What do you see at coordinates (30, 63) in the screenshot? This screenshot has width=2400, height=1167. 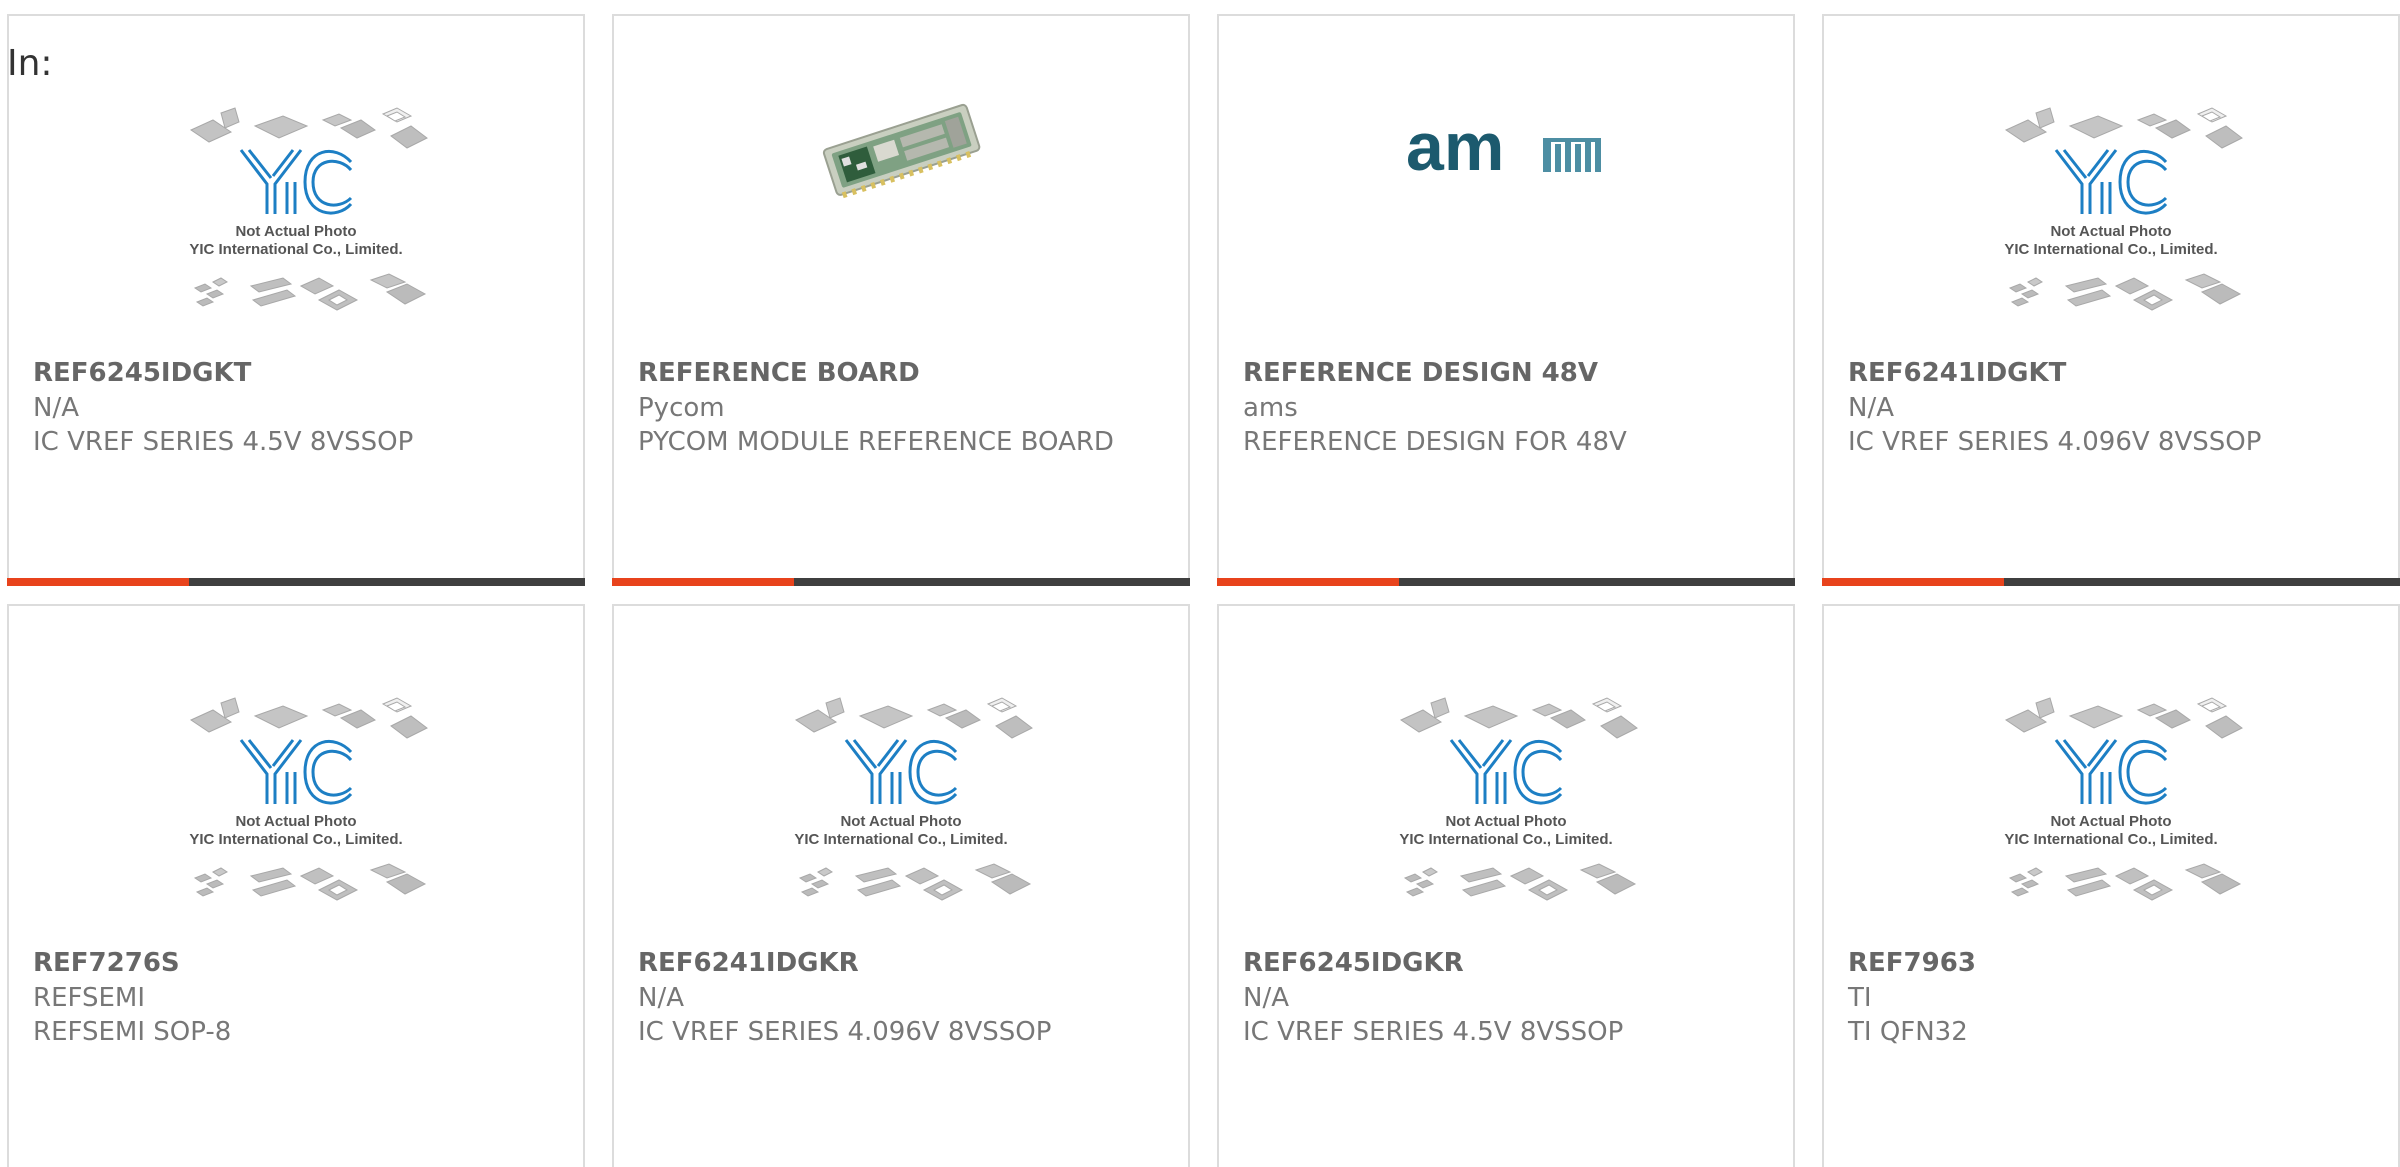 I see `filter-label: In:` at bounding box center [30, 63].